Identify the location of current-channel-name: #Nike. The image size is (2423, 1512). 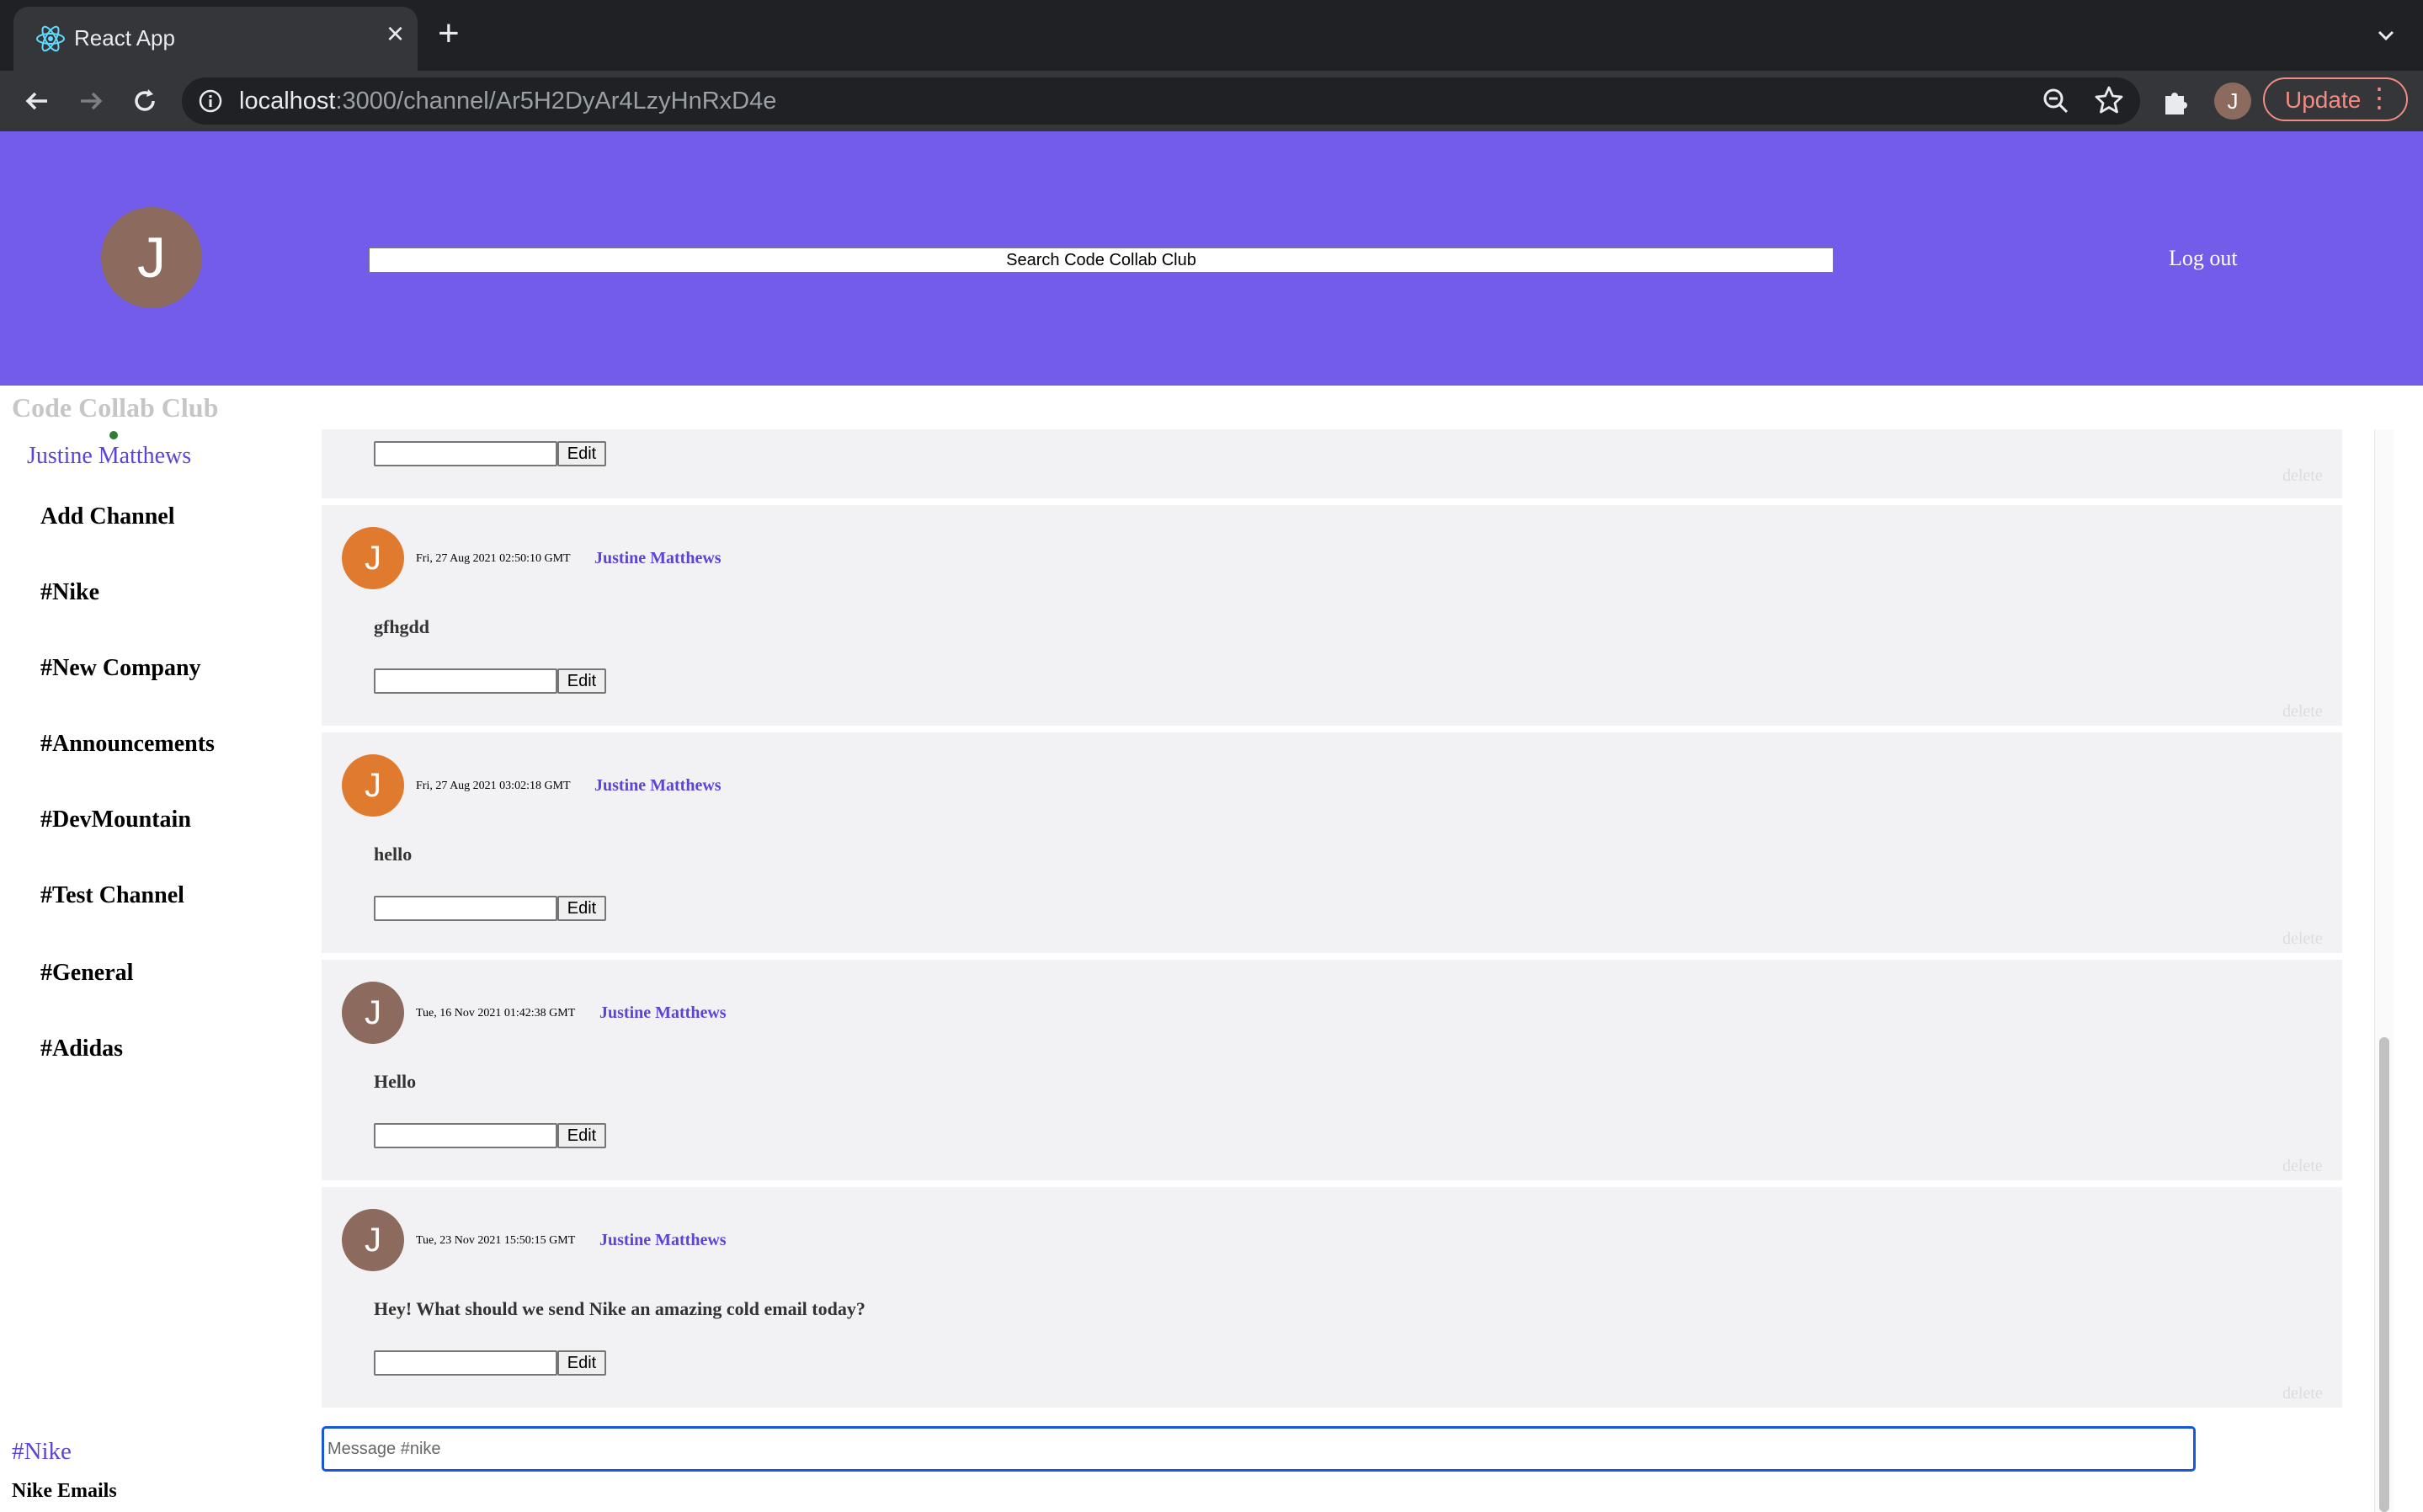
(42, 1451).